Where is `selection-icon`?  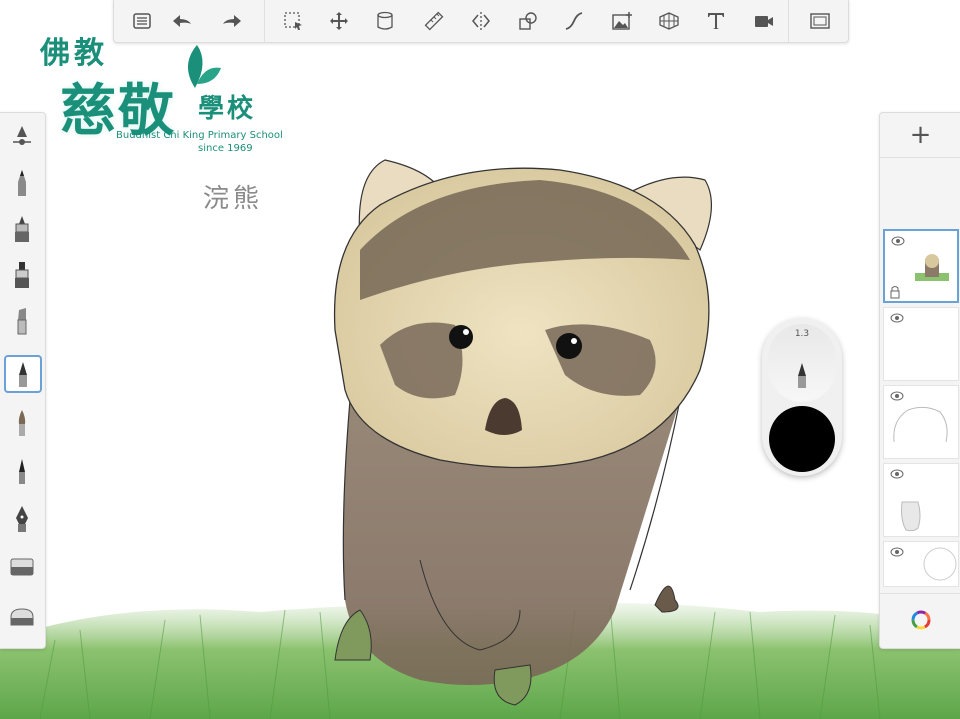
selection-icon is located at coordinates (293, 21).